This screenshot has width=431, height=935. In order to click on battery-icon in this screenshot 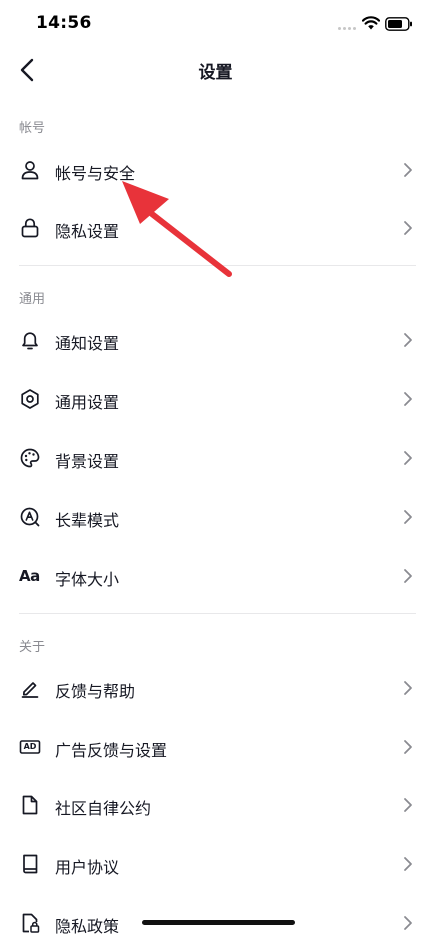, I will do `click(399, 25)`.